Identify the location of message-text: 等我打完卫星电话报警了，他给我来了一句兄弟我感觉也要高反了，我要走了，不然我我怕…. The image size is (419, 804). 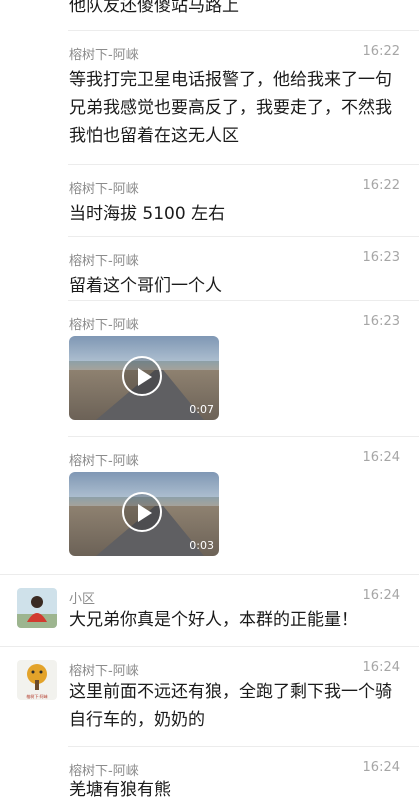
(236, 108).